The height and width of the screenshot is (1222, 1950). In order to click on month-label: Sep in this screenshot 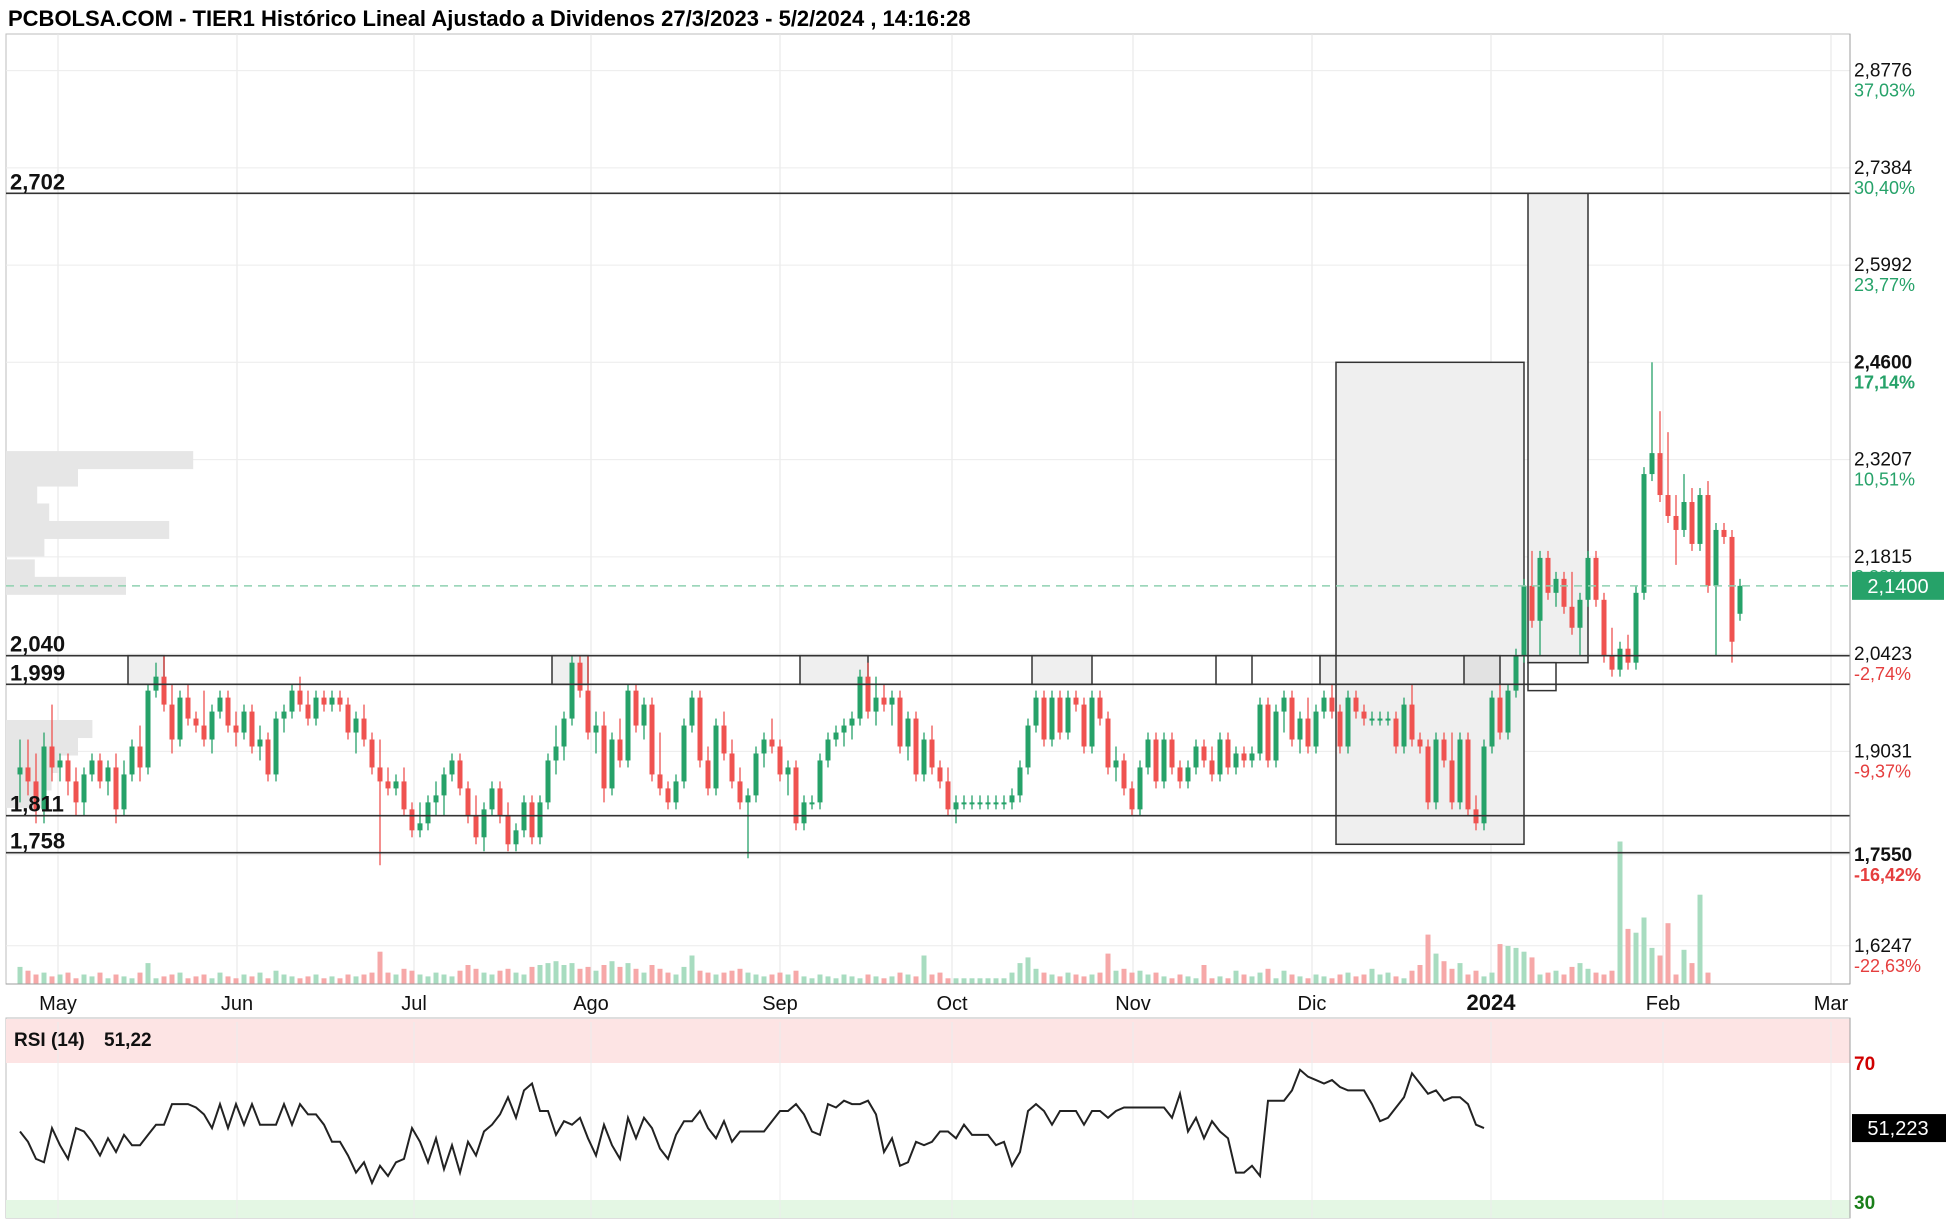, I will do `click(780, 1004)`.